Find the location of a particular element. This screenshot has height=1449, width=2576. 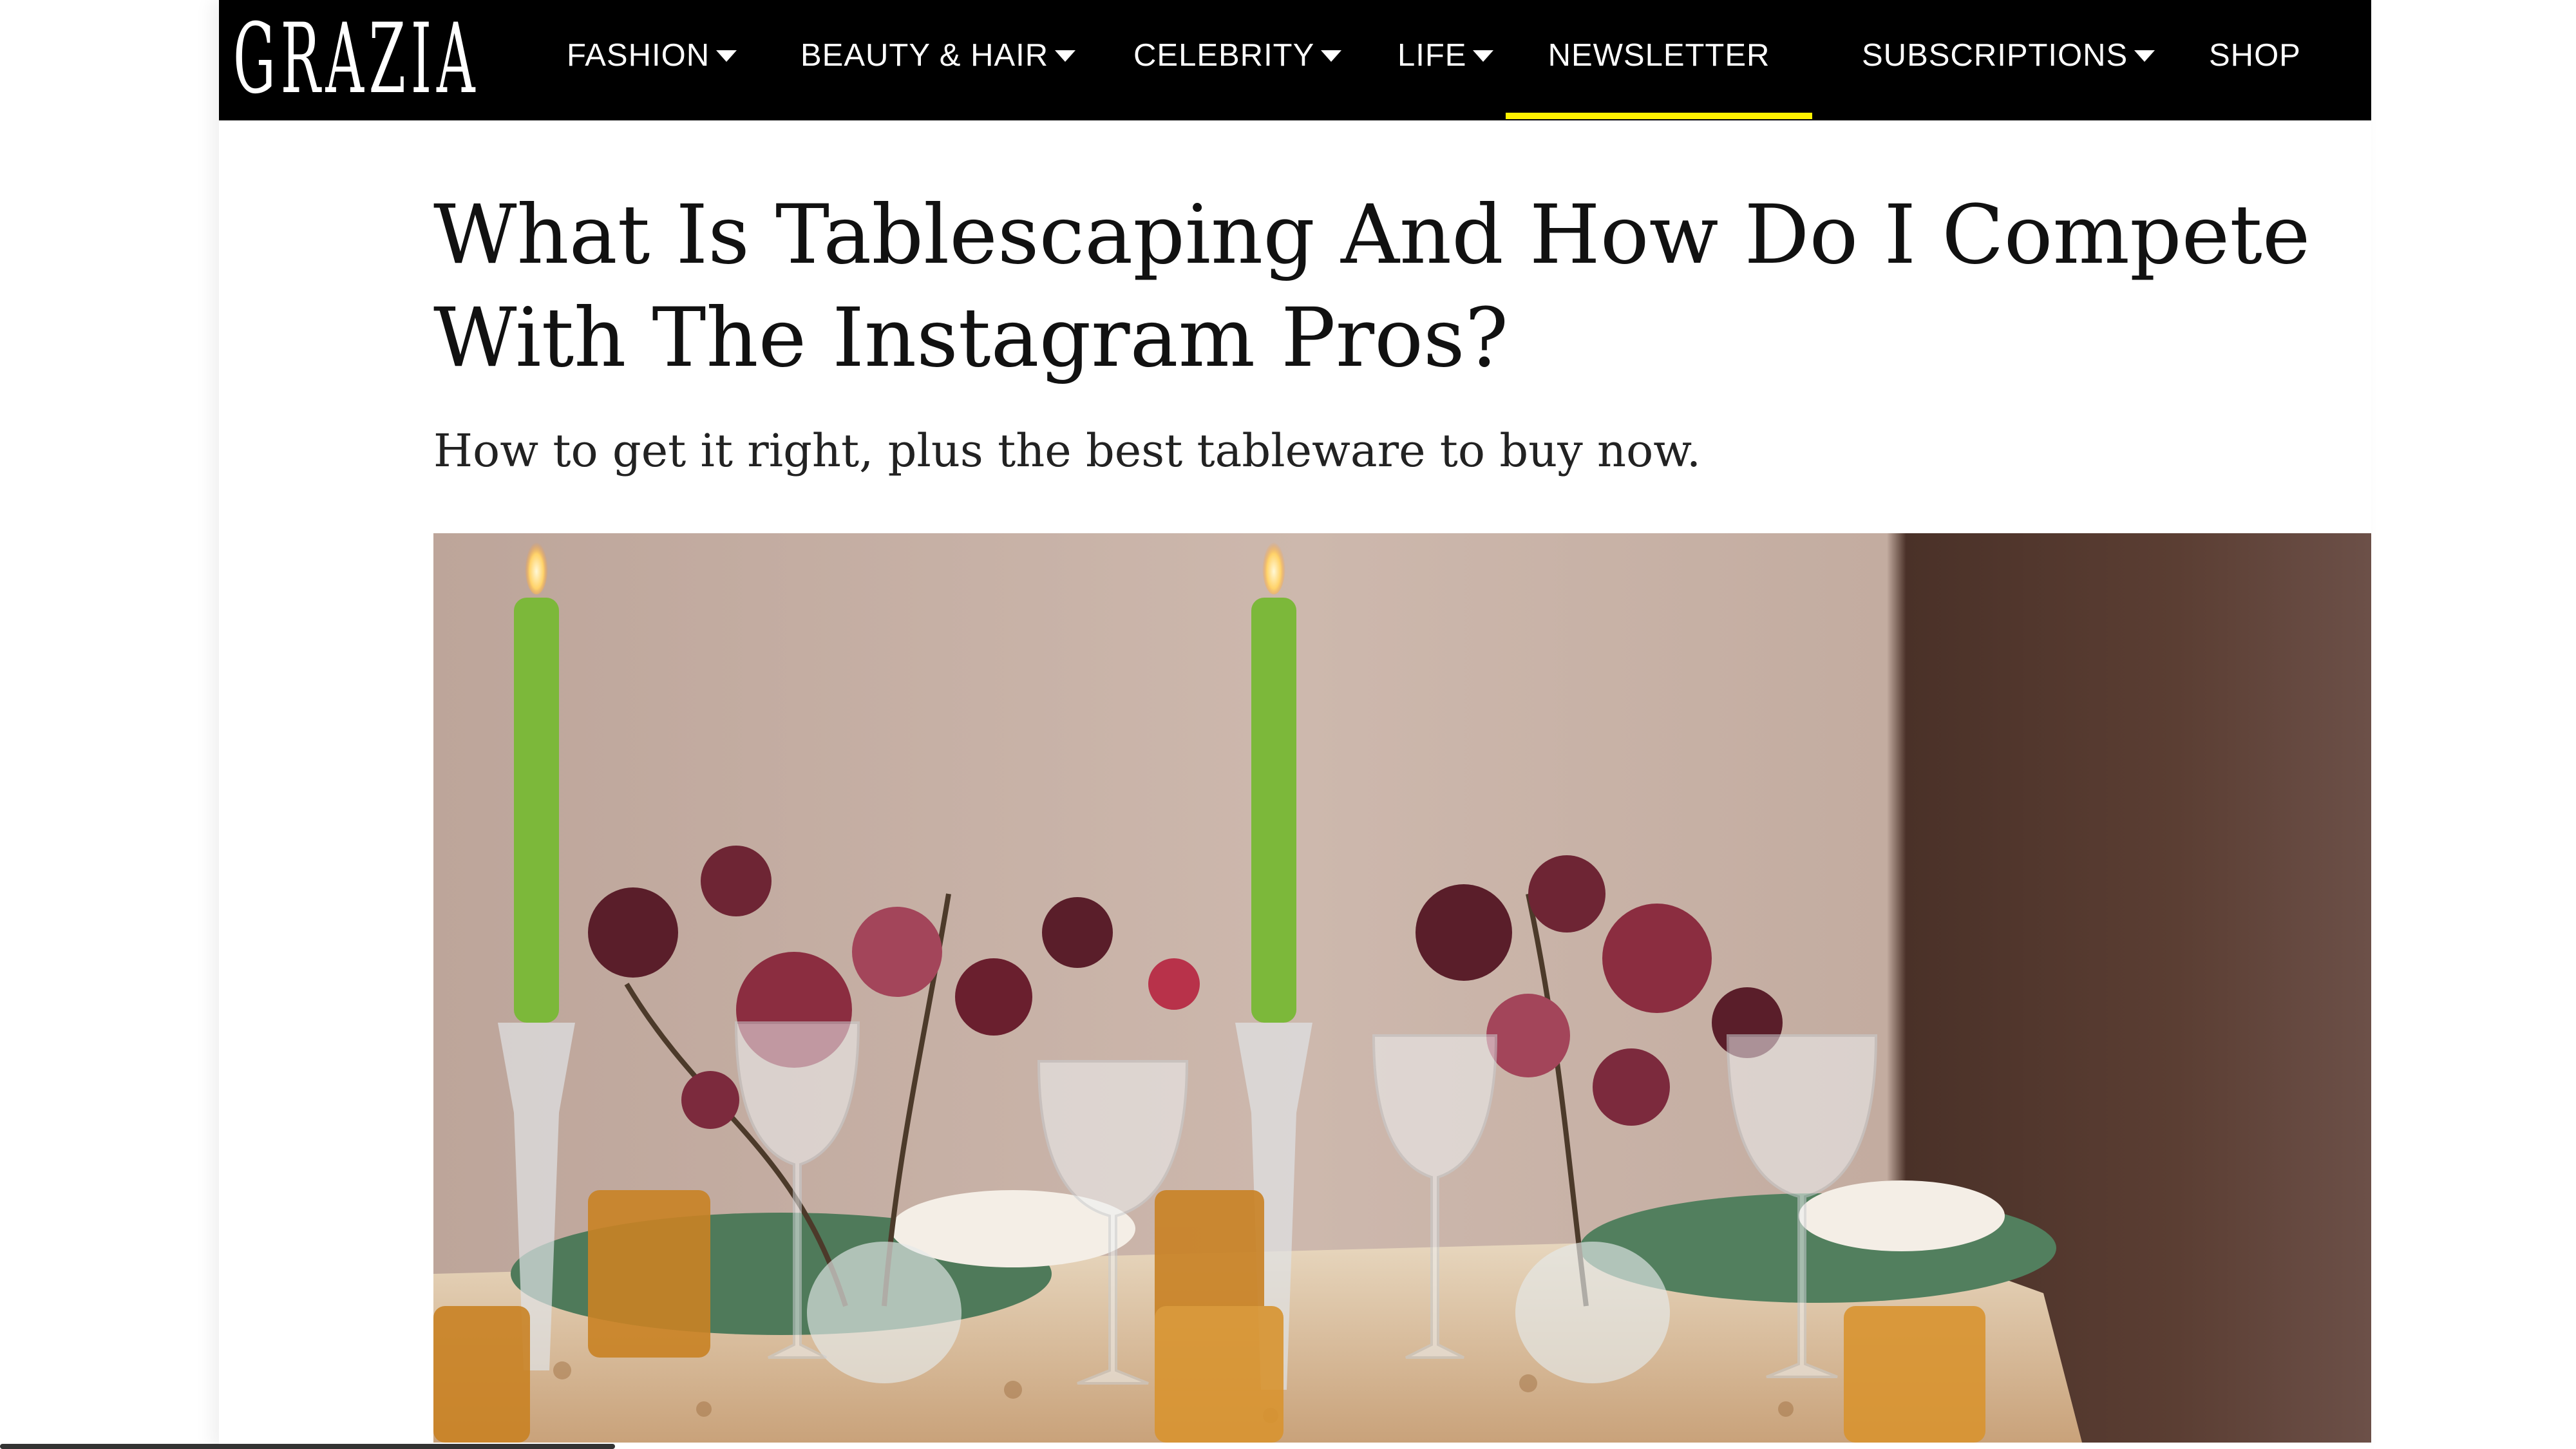

grazia-logo: GRAZIA is located at coordinates (356, 60).